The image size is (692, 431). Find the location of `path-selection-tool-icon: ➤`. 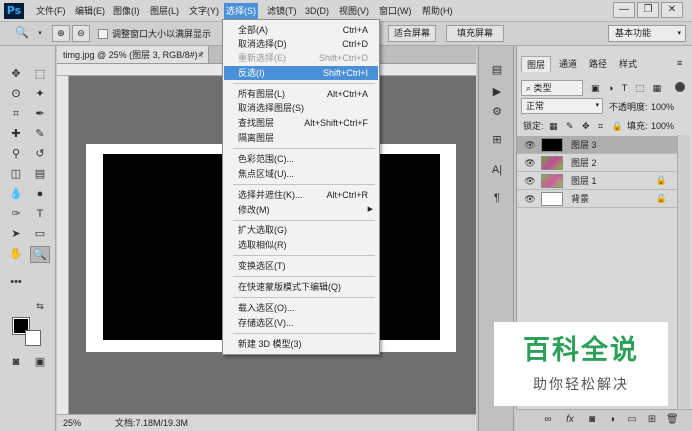

path-selection-tool-icon: ➤ is located at coordinates (16, 234).